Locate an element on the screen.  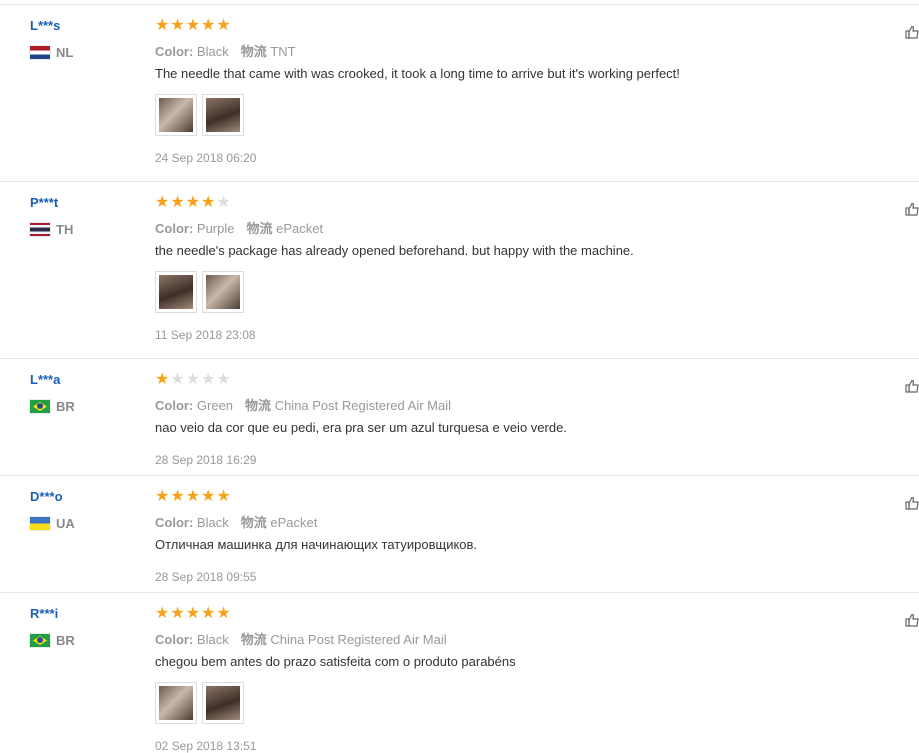
country-code: NL is located at coordinates (65, 52).